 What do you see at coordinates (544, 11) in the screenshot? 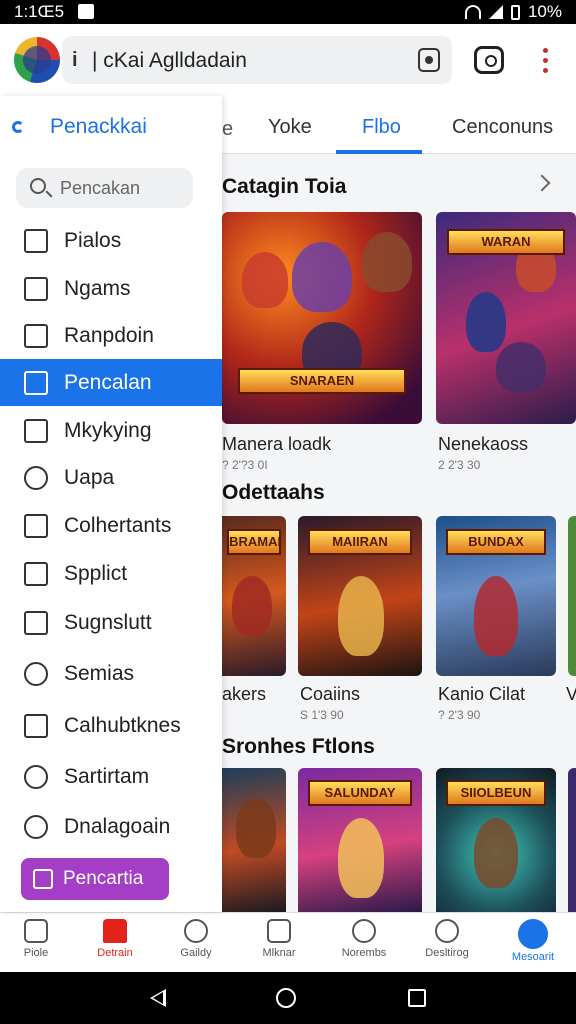
I see `battery-level: 10%` at bounding box center [544, 11].